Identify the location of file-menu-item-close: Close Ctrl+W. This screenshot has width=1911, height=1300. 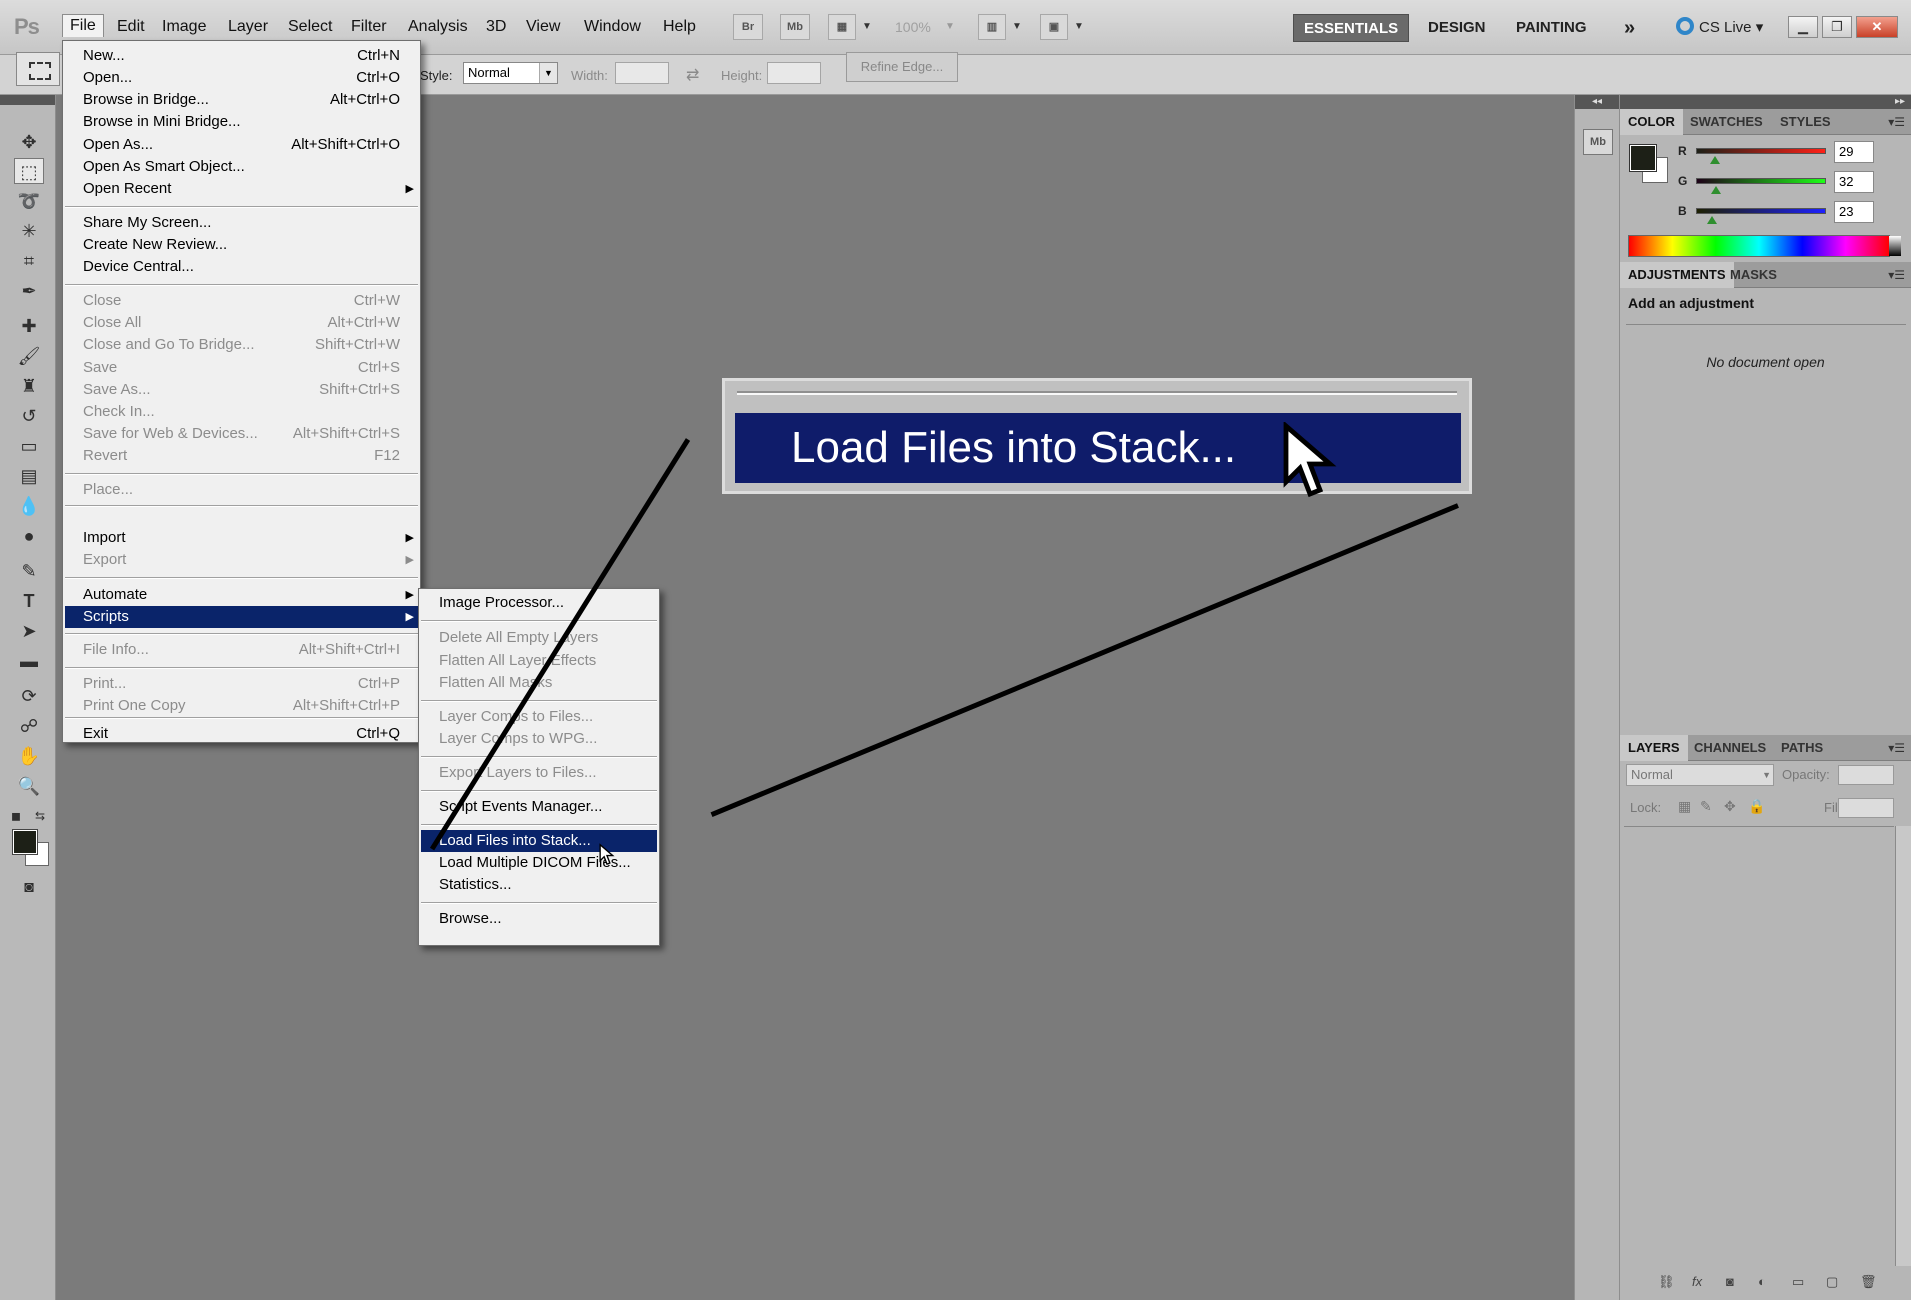
(241, 301).